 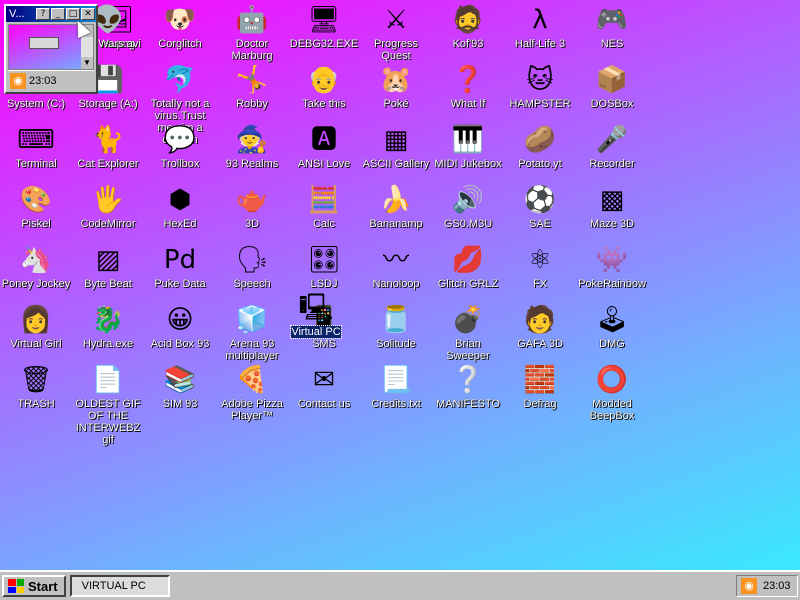 What do you see at coordinates (396, 327) in the screenshot?
I see `desktop-icon-solitude: 🫙 Solitude` at bounding box center [396, 327].